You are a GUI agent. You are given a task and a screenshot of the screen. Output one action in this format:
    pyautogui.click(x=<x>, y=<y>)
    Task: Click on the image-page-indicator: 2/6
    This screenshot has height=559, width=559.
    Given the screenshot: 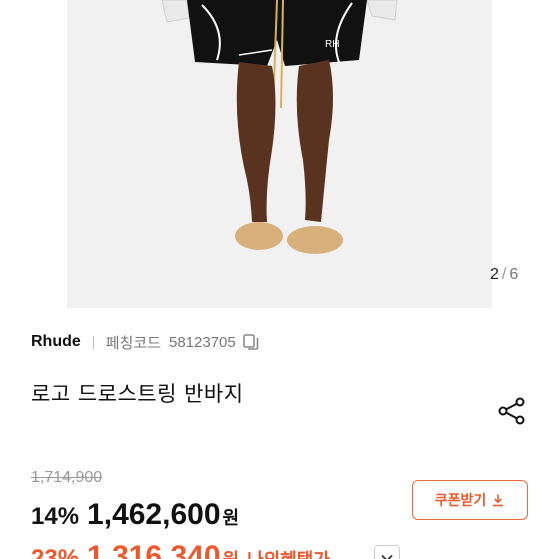 What is the action you would take?
    pyautogui.click(x=504, y=275)
    